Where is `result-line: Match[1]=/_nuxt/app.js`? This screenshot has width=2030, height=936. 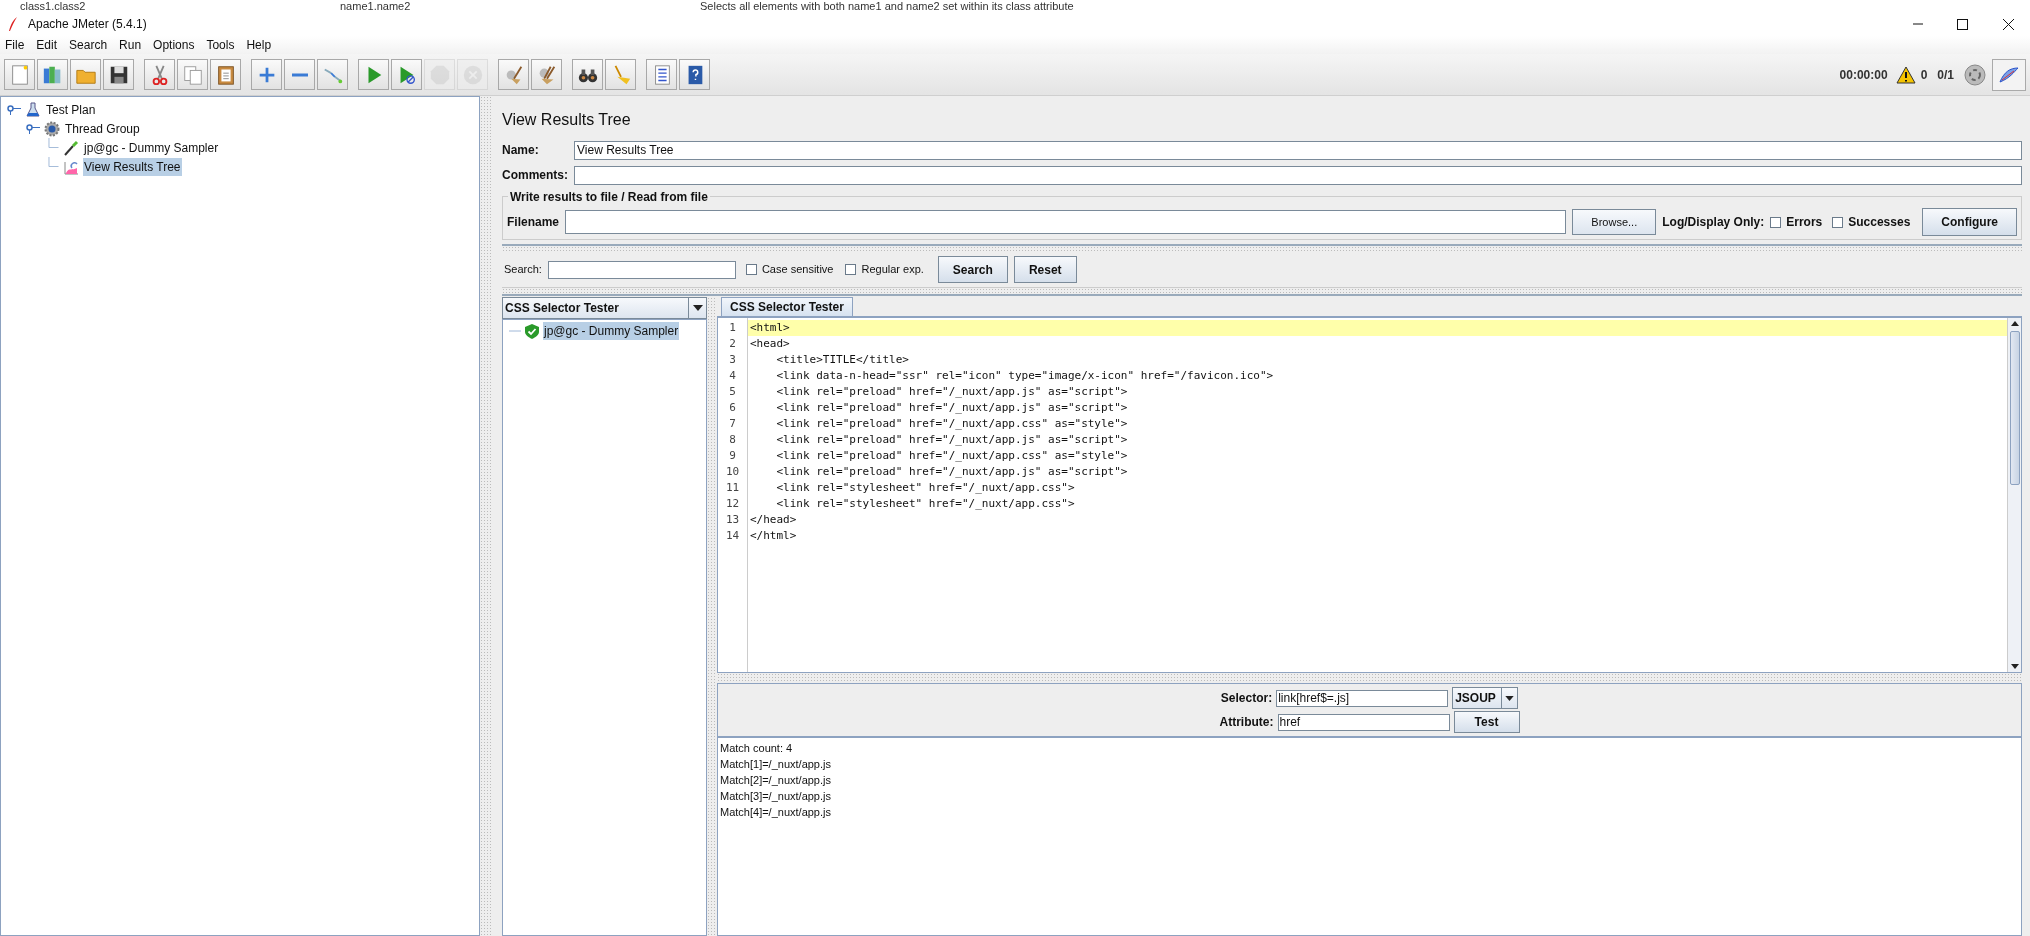 result-line: Match[1]=/_nuxt/app.js is located at coordinates (776, 764).